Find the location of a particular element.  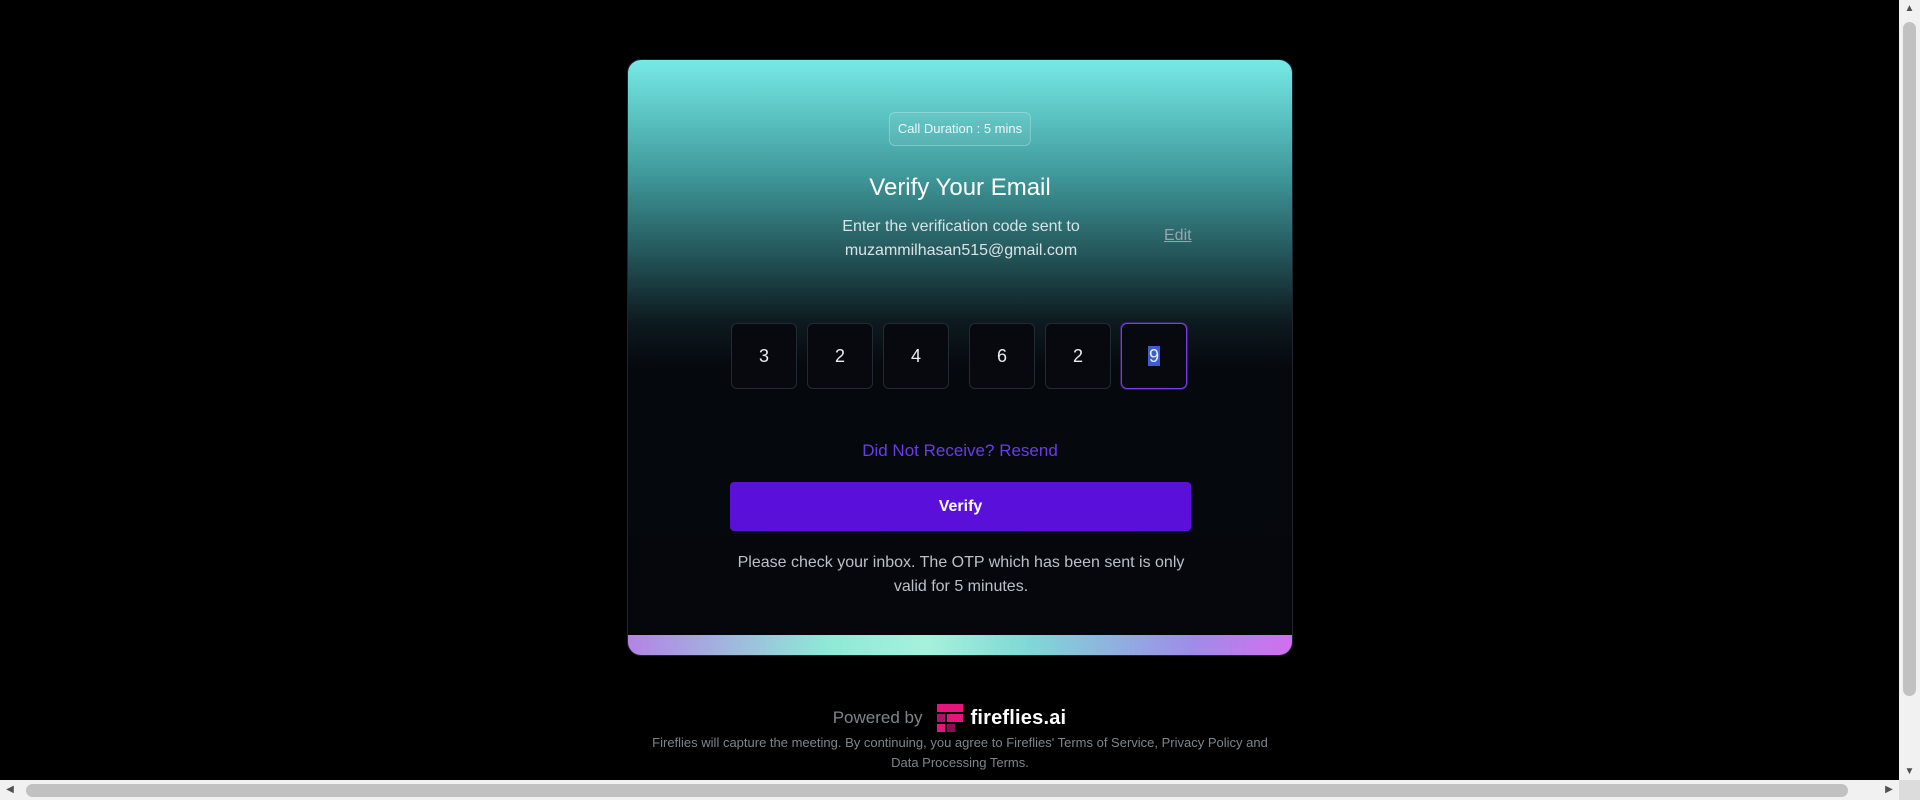

email-address: muzammilhasan515@gmail.com is located at coordinates (961, 250).